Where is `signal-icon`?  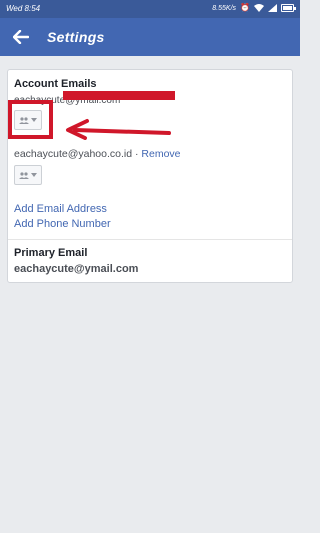 signal-icon is located at coordinates (272, 8).